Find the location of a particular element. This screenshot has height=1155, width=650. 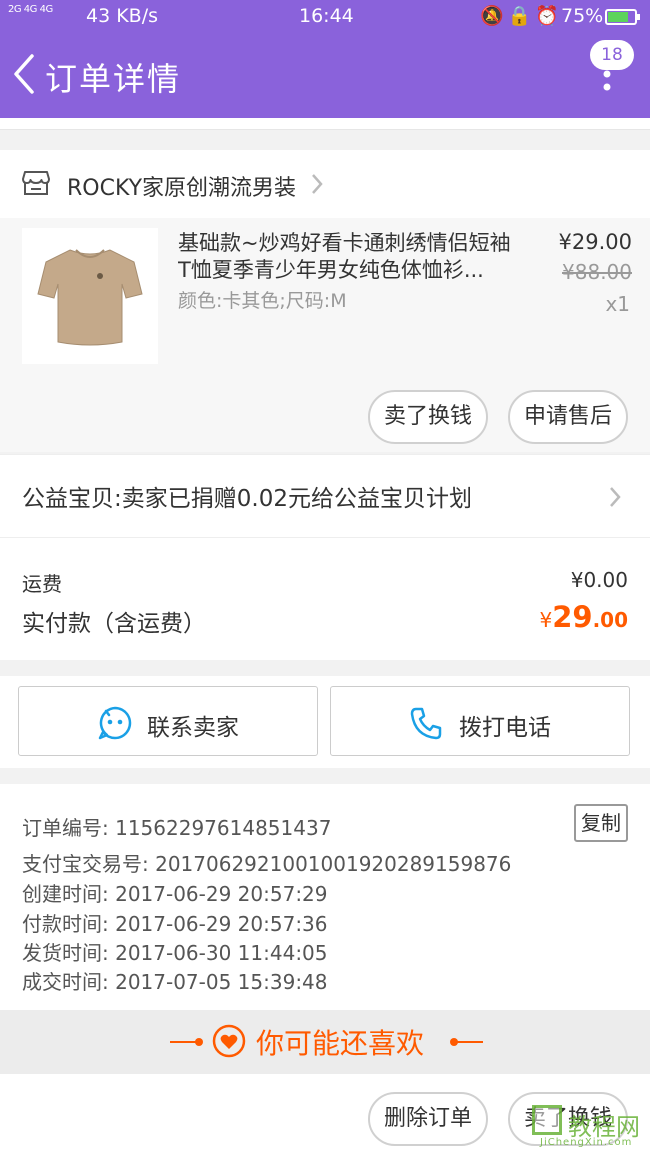

divider-dot is located at coordinates (199, 1042).